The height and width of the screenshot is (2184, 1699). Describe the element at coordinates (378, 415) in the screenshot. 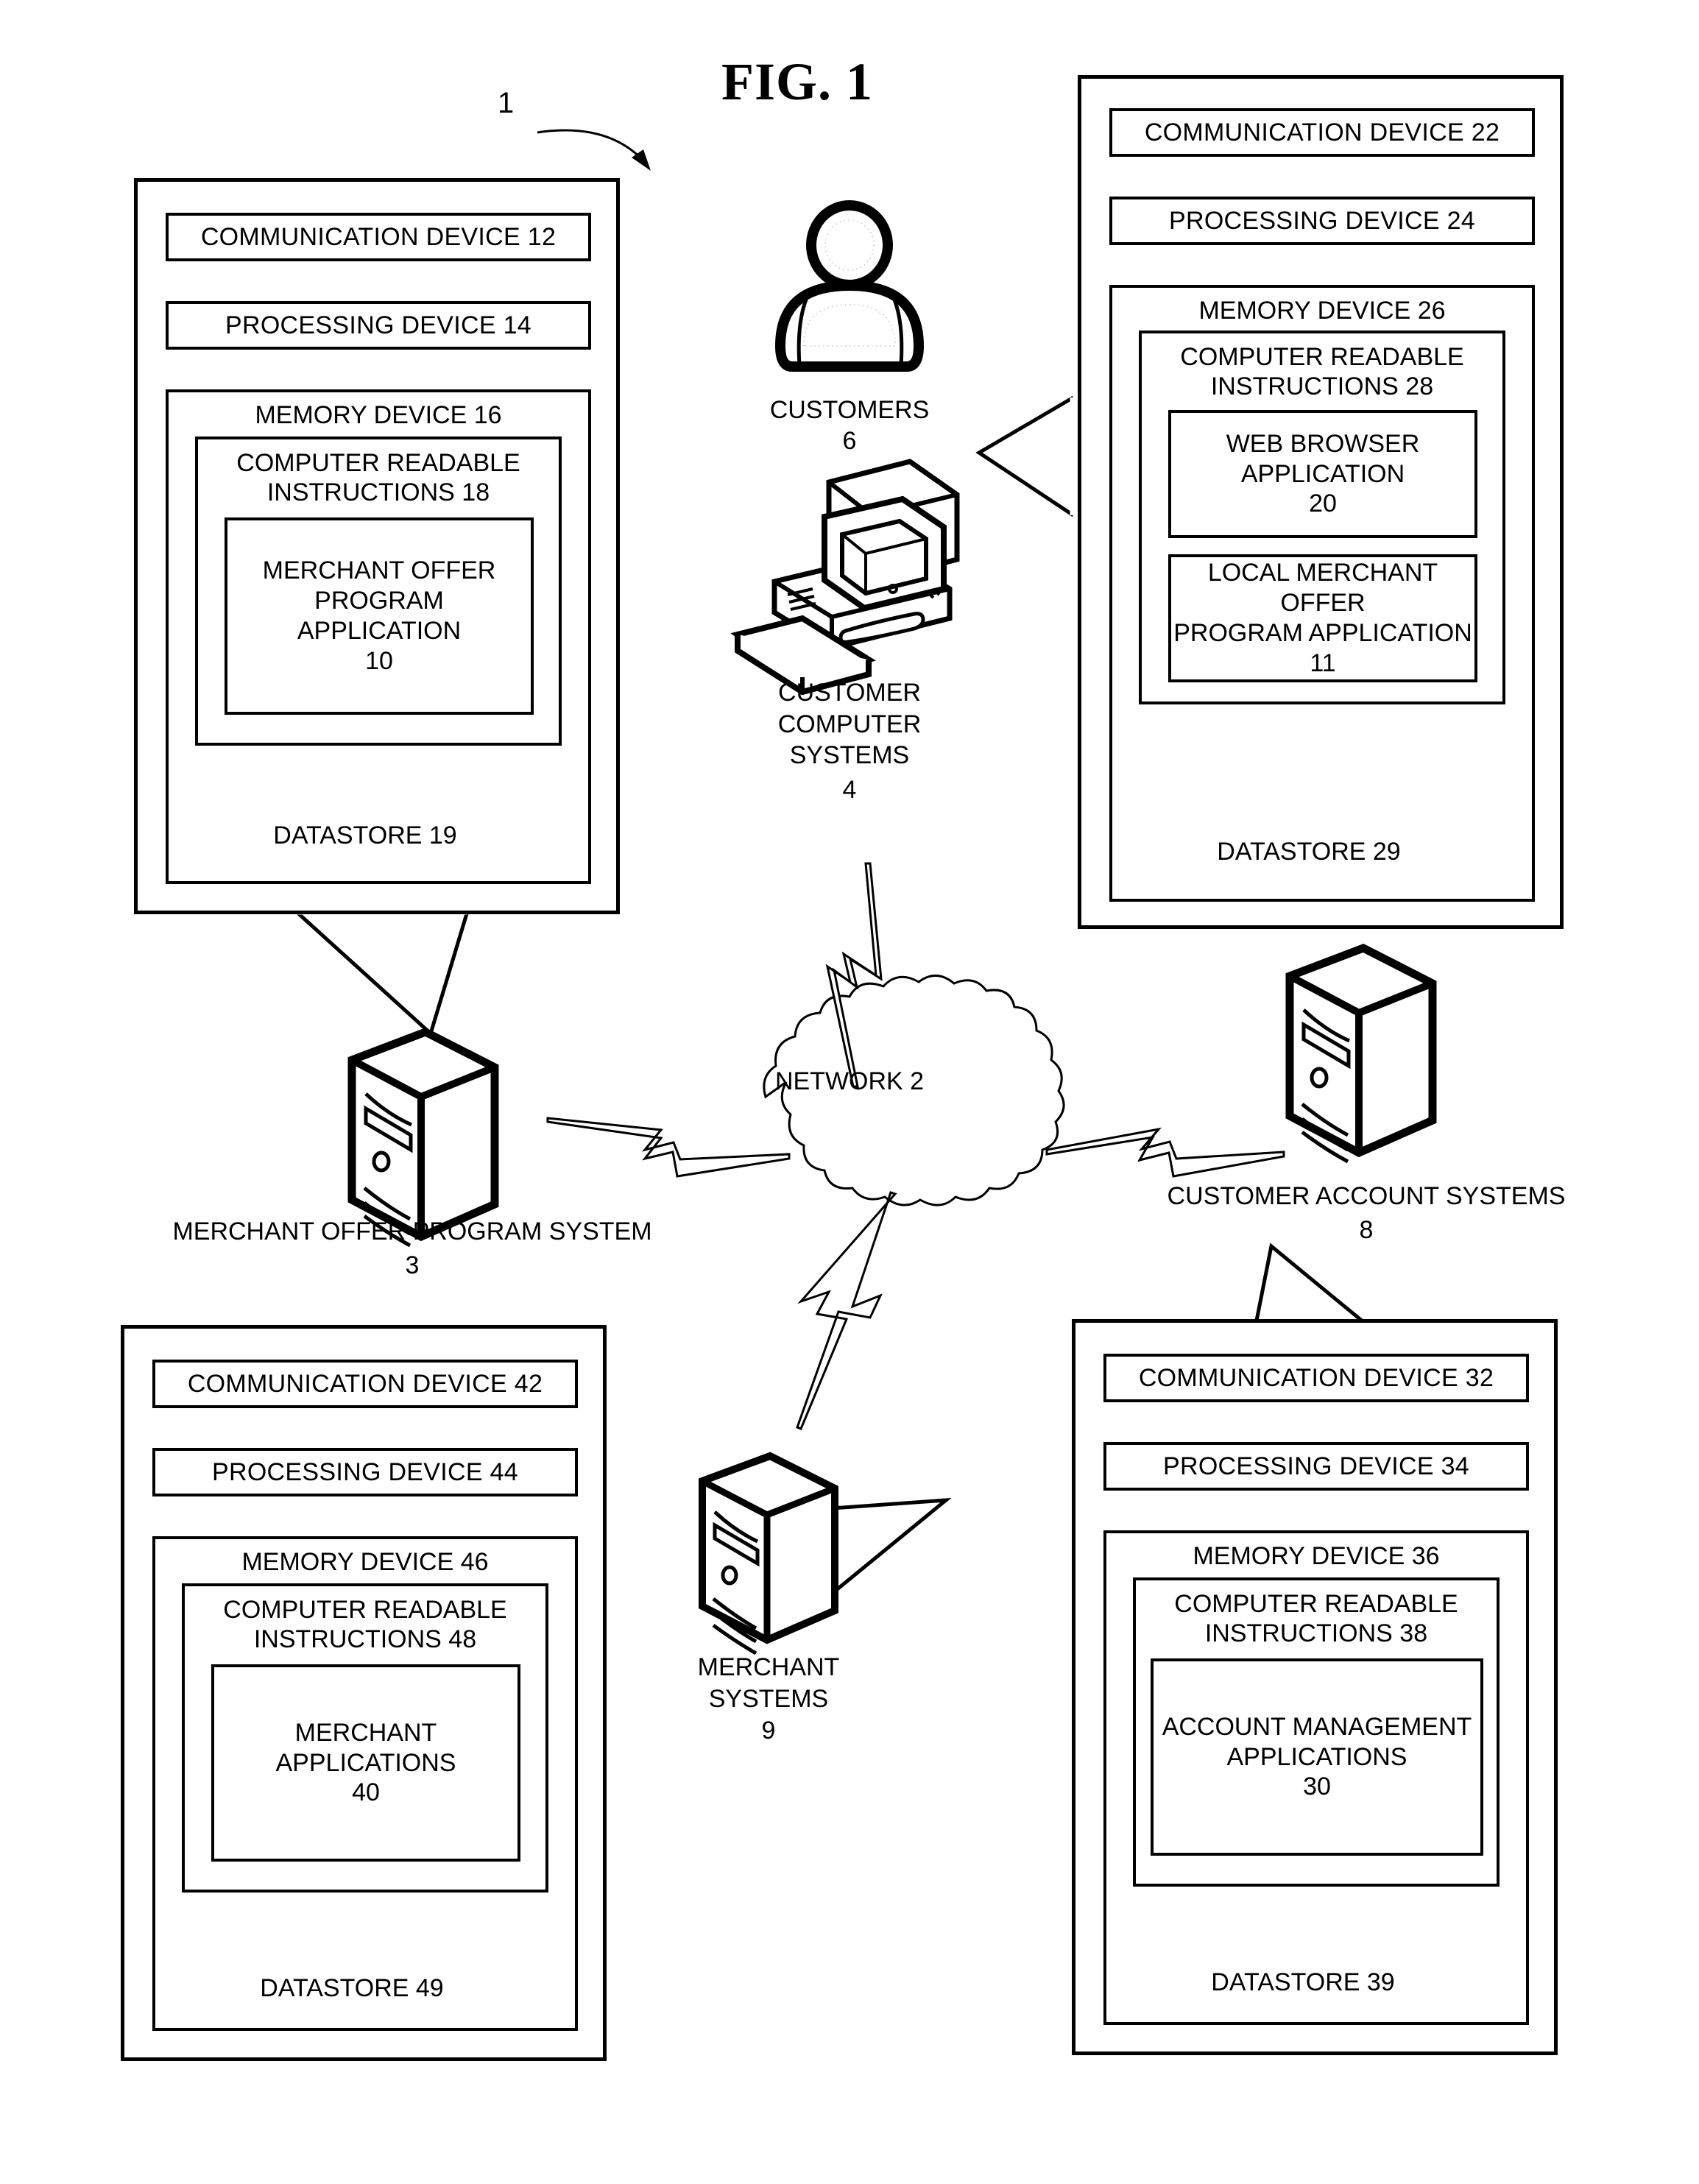

I see `memory-device-16-label: MEMORY DEVICE 16` at that location.